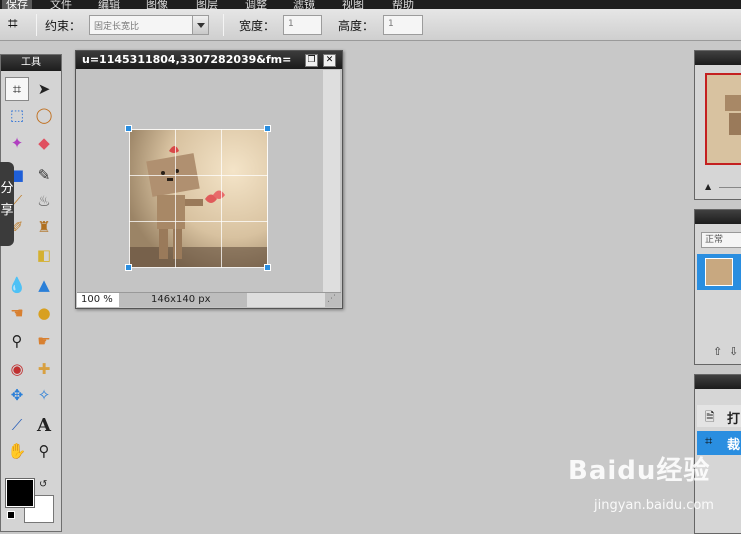  What do you see at coordinates (17, 4) in the screenshot?
I see `menu-save: 保存` at bounding box center [17, 4].